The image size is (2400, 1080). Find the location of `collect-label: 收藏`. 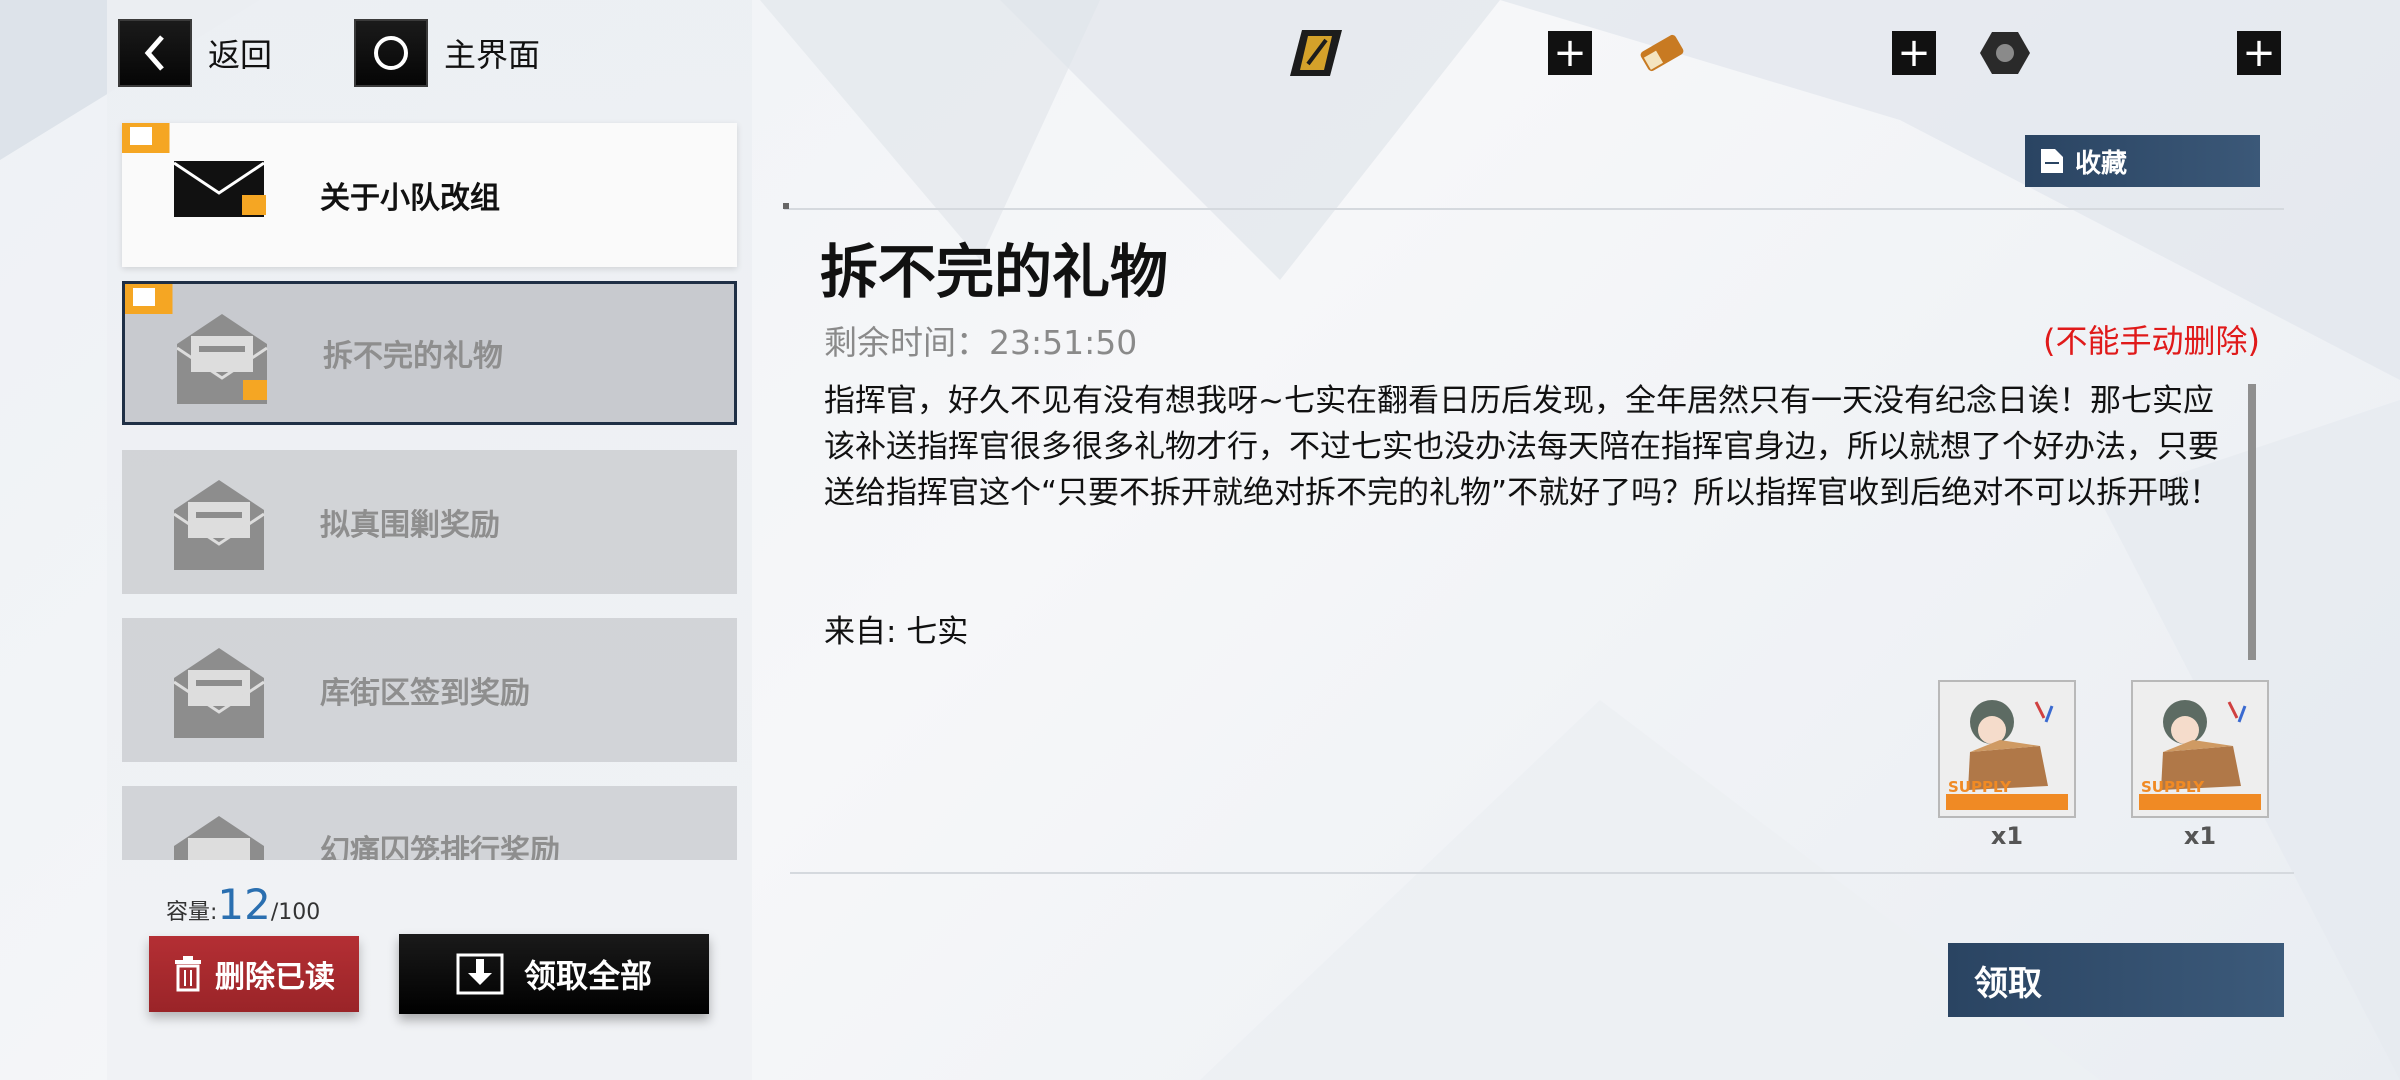

collect-label: 收藏 is located at coordinates (2101, 163).